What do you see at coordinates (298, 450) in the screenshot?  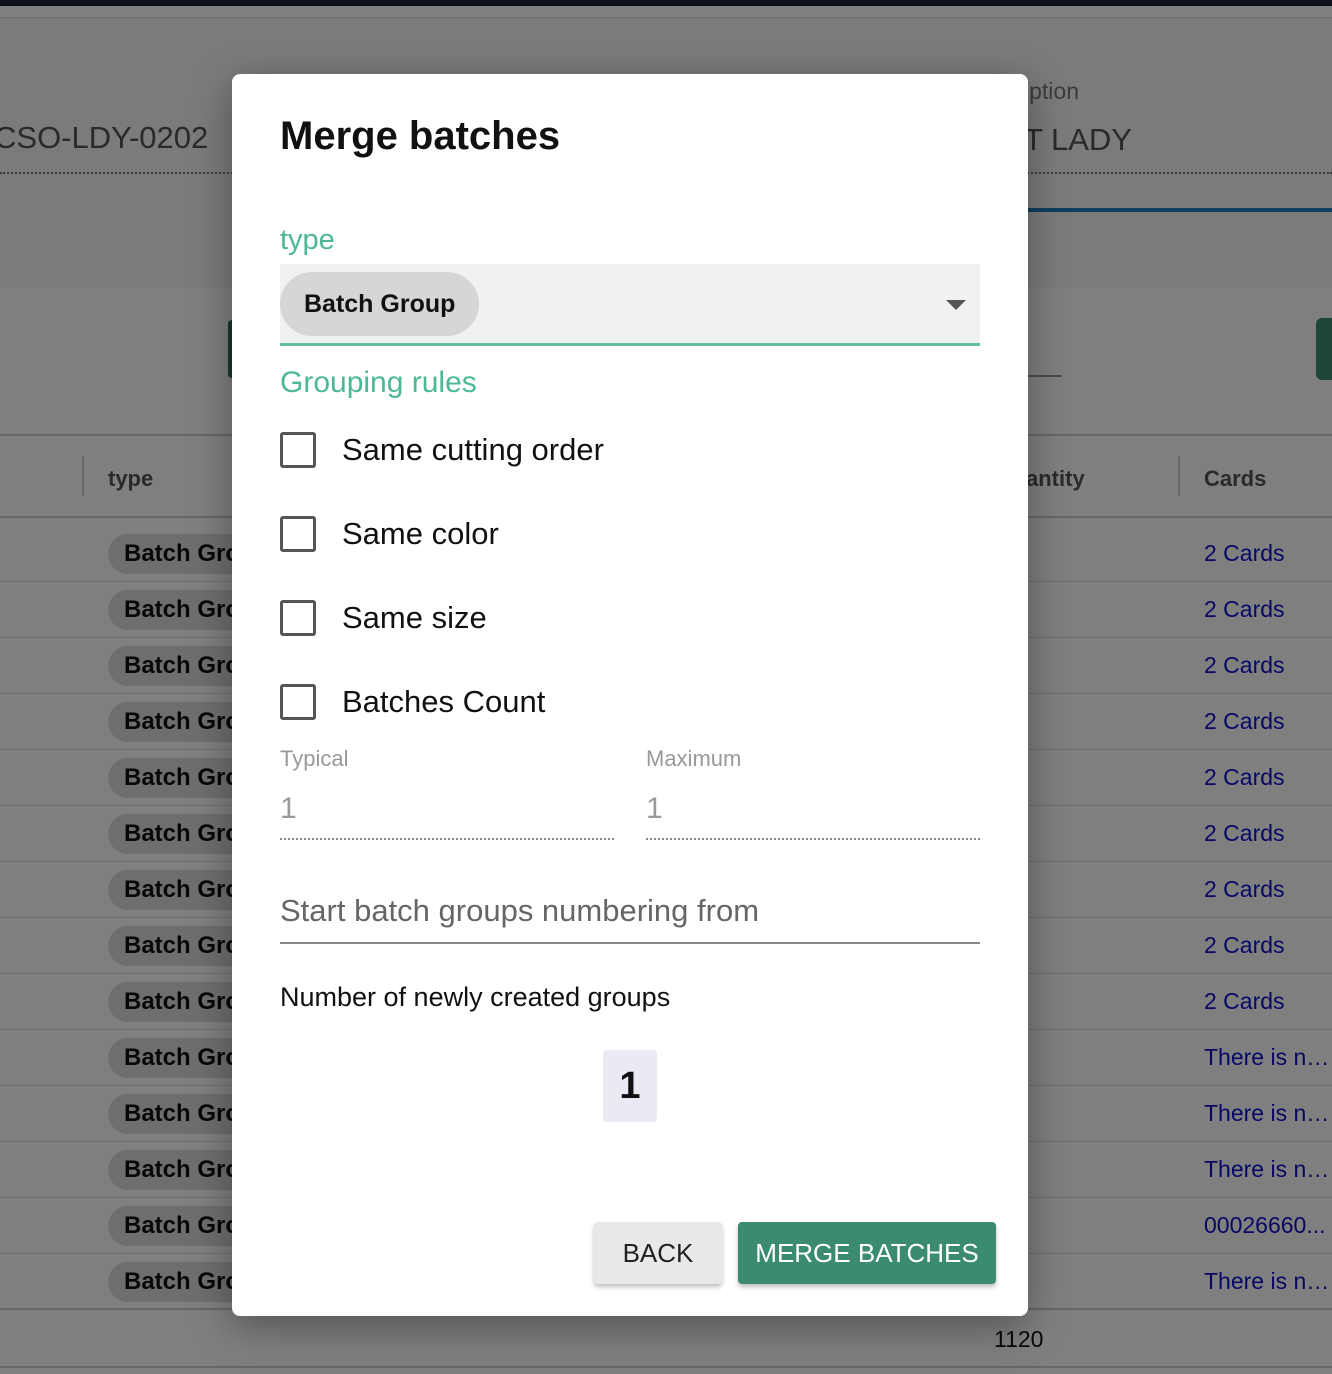 I see `same-cutting-order-checkbox` at bounding box center [298, 450].